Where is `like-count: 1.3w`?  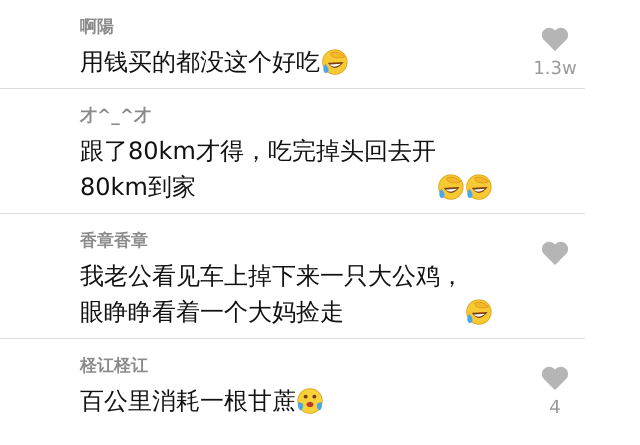 like-count: 1.3w is located at coordinates (555, 69).